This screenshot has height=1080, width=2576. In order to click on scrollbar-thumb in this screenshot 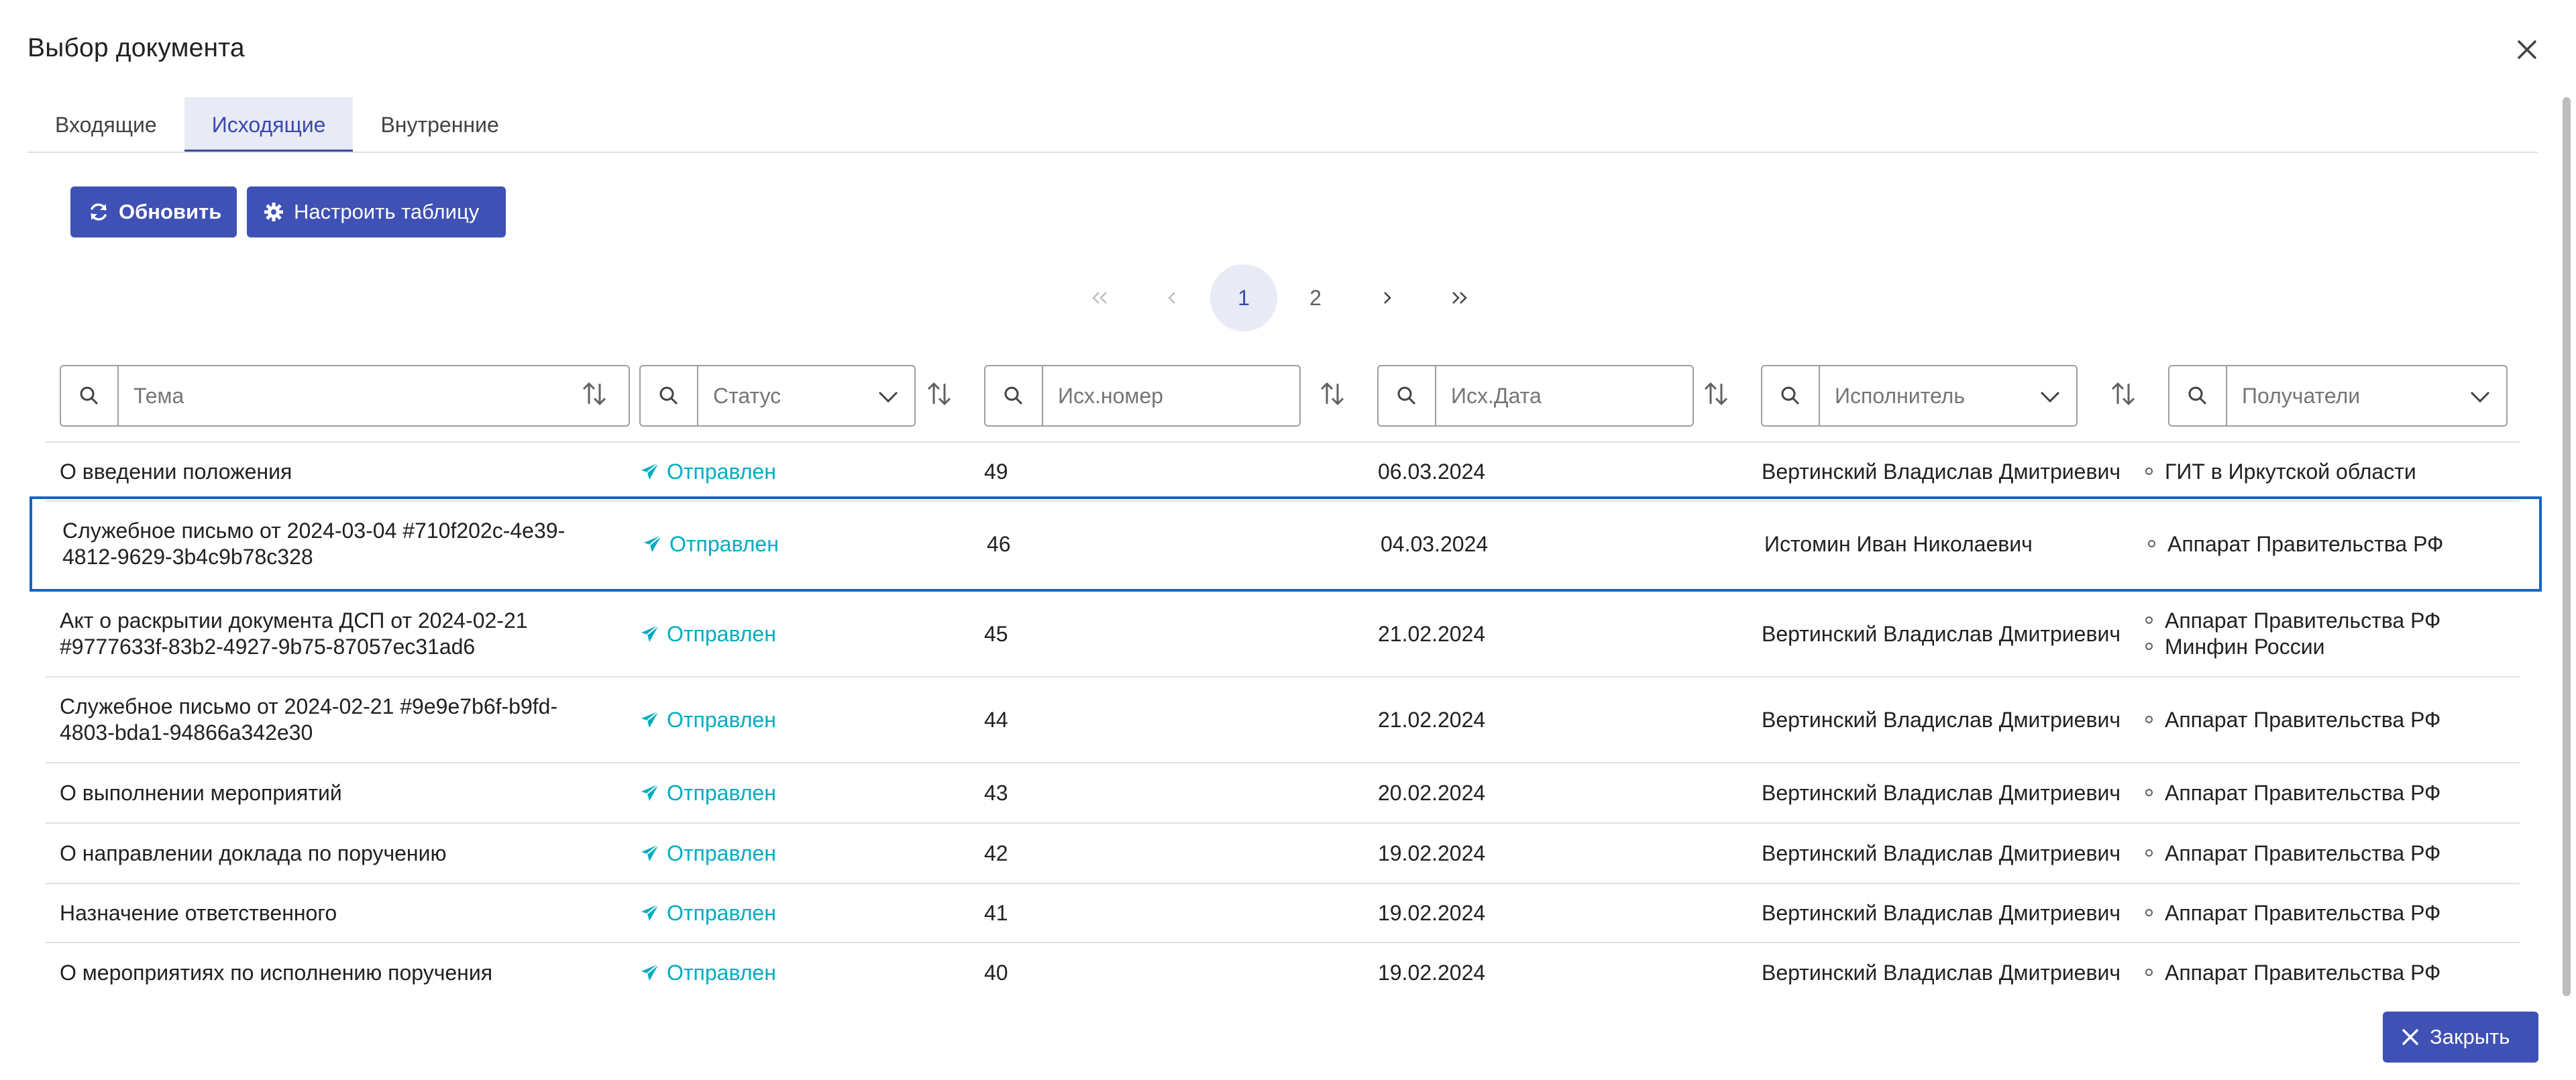, I will do `click(2567, 546)`.